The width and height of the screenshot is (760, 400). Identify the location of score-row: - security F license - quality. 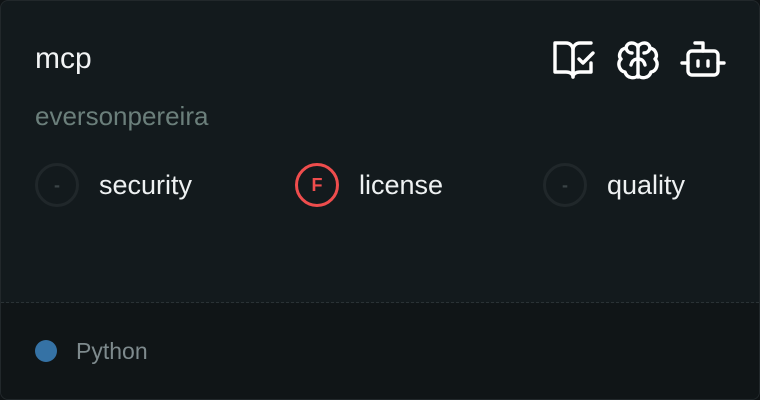
(380, 188).